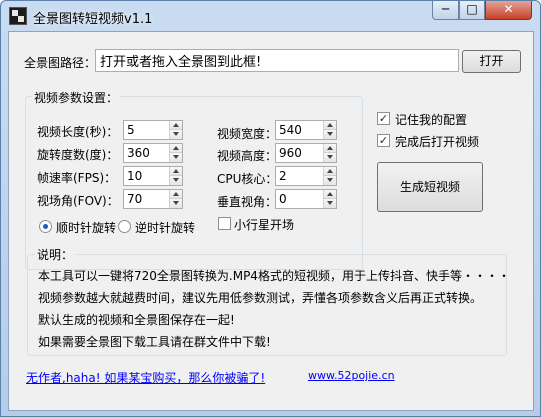  I want to click on rotation-input, so click(147, 153).